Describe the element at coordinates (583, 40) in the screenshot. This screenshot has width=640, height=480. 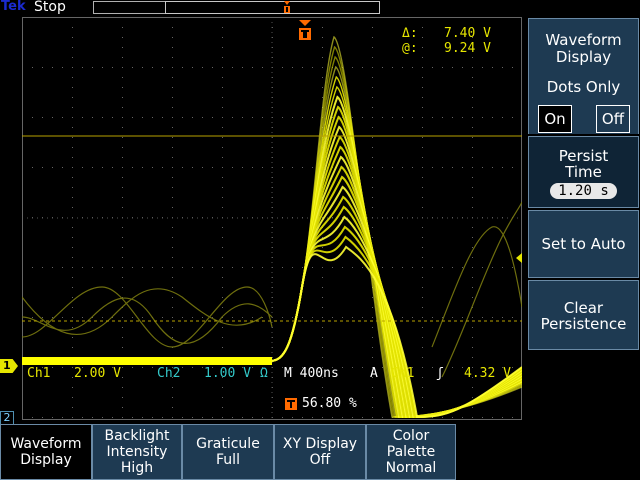
I see `side-menu-title-1: Waveform` at that location.